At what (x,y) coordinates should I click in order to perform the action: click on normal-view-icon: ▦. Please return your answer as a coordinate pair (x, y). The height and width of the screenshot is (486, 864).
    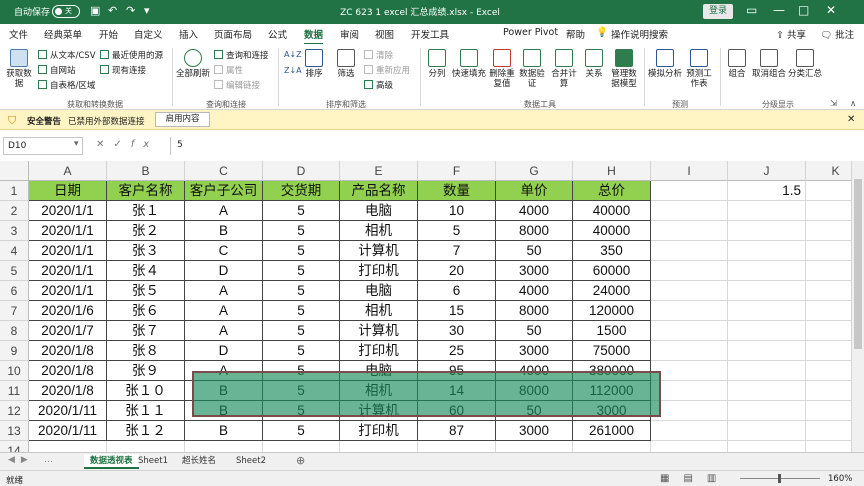
    Looking at the image, I should click on (671, 478).